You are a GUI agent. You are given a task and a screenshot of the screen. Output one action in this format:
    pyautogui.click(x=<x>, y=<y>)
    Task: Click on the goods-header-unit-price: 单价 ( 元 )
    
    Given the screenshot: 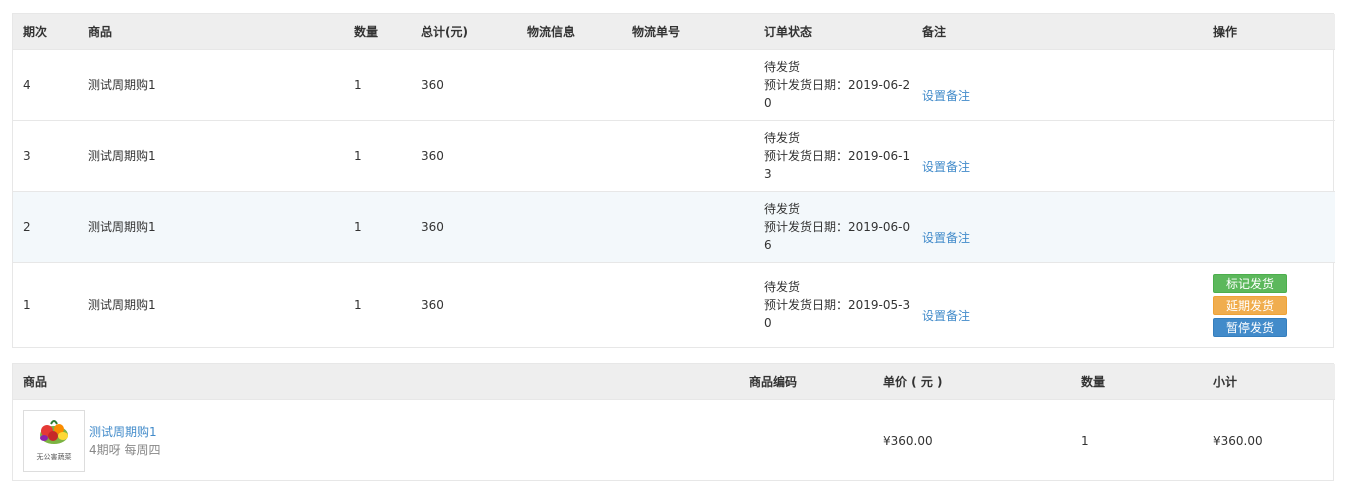 What is the action you would take?
    pyautogui.click(x=972, y=382)
    